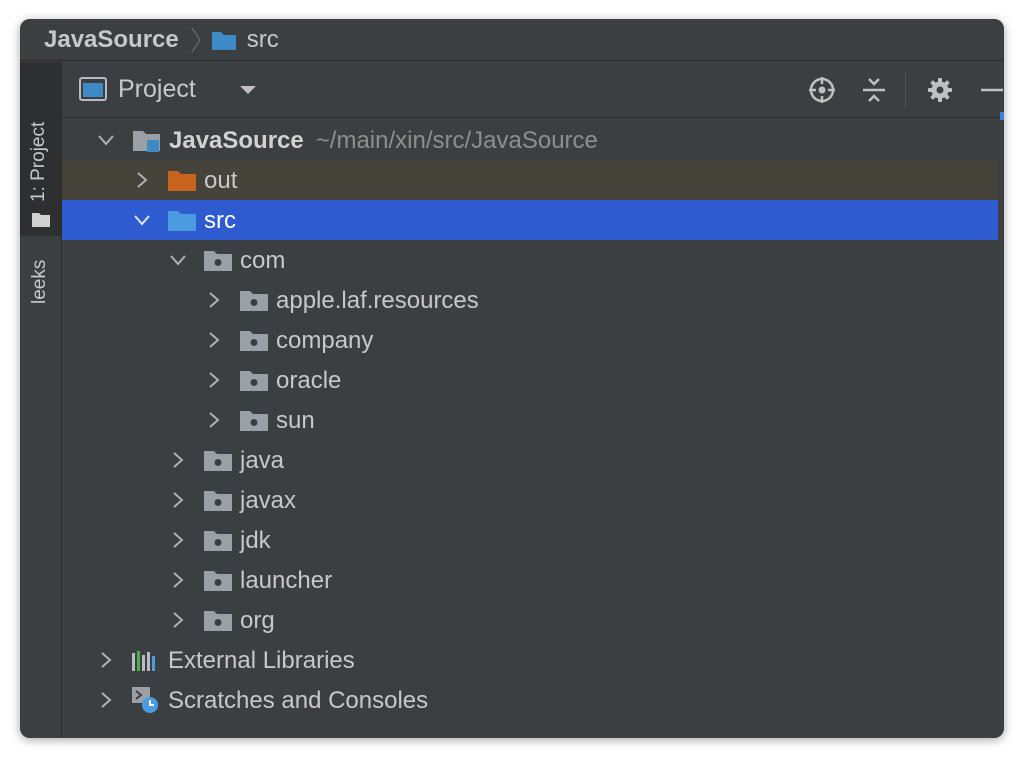 Image resolution: width=1024 pixels, height=758 pixels. Describe the element at coordinates (530, 660) in the screenshot. I see `tree-node-external-libraries: External Libraries` at that location.